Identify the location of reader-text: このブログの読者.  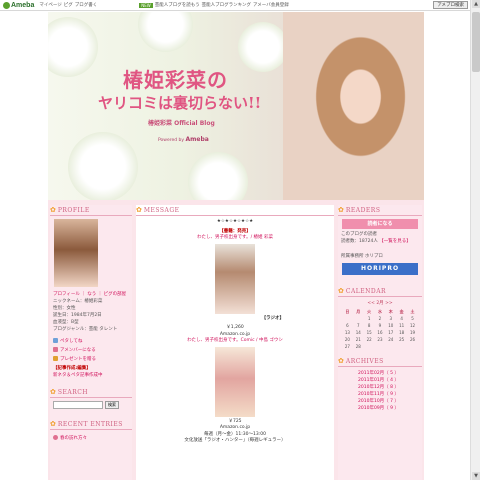
(359, 234).